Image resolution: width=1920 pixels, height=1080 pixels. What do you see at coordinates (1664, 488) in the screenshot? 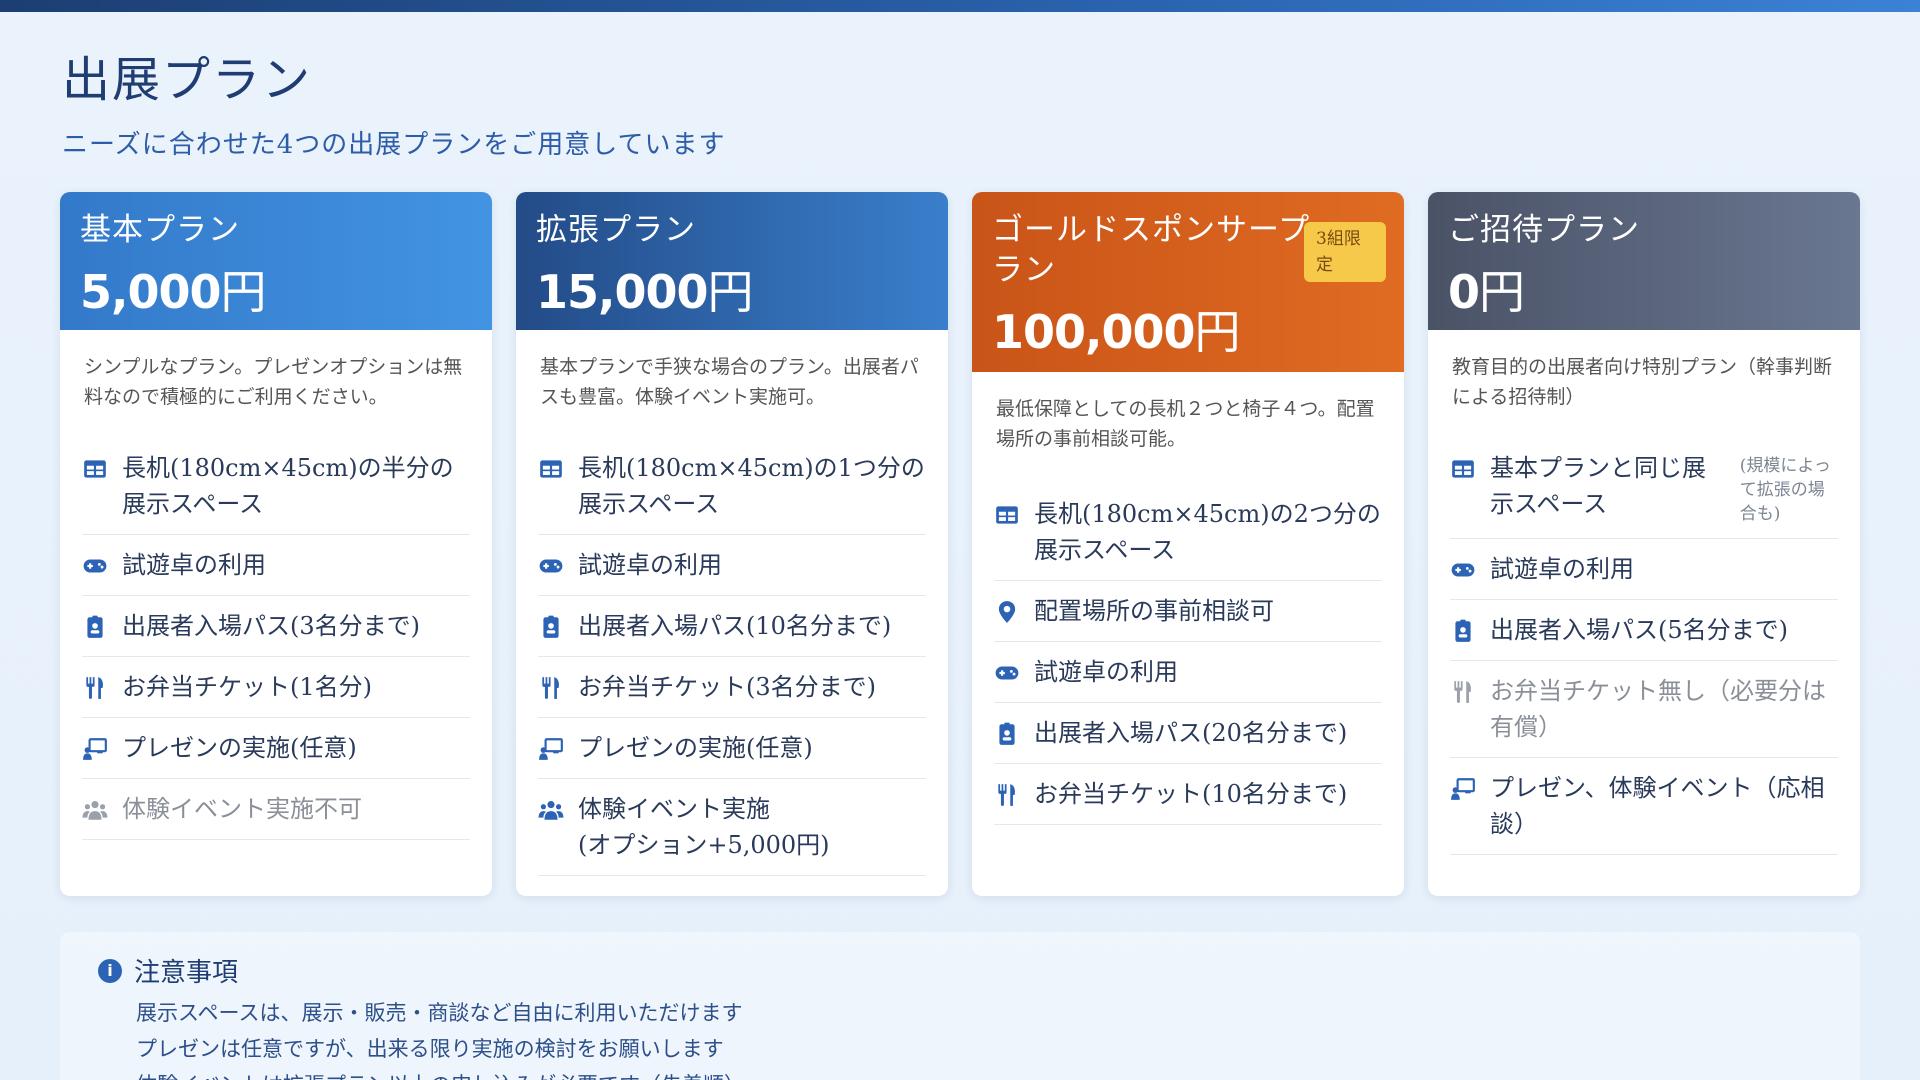
I see `feature-text: 基本プランと同じ展示スペース (規模によって拡張の場合も)` at bounding box center [1664, 488].